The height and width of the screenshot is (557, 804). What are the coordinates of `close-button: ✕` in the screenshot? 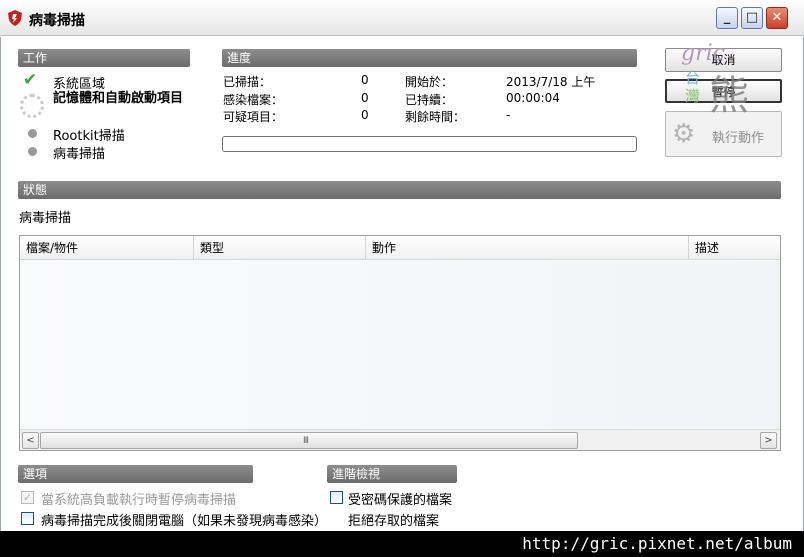 It's located at (777, 18).